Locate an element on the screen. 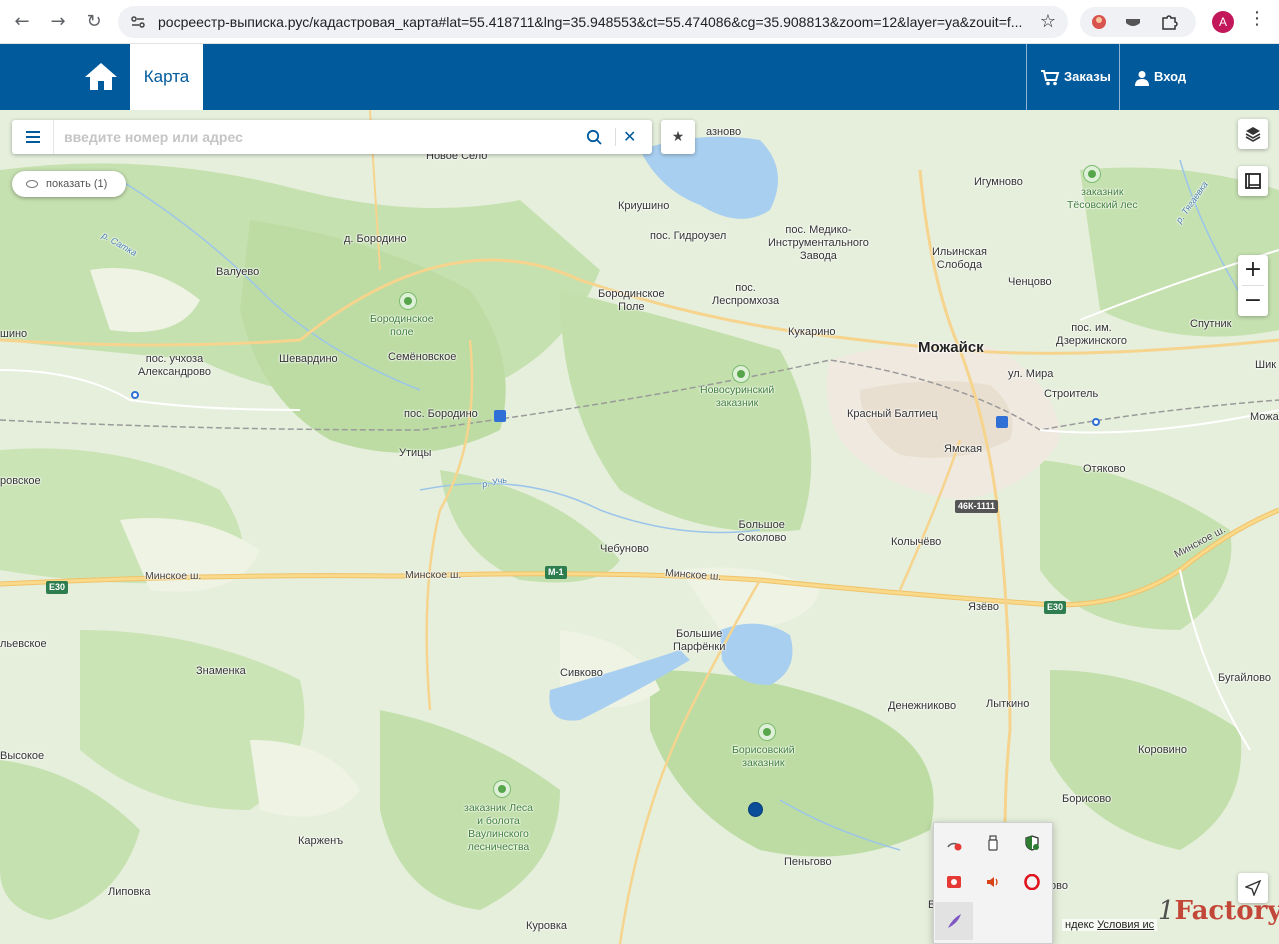 This screenshot has height=944, width=1279. hamburger-menu-icon is located at coordinates (33, 137).